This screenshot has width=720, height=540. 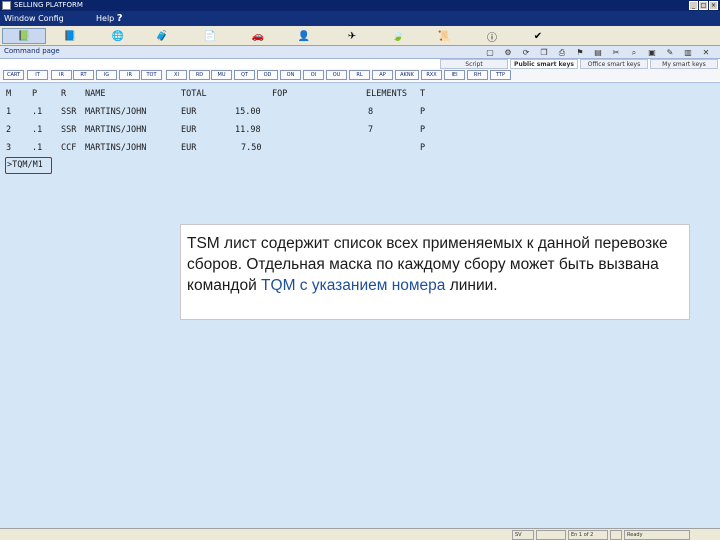 What do you see at coordinates (508, 52) in the screenshot?
I see `settings-icon: ⚙` at bounding box center [508, 52].